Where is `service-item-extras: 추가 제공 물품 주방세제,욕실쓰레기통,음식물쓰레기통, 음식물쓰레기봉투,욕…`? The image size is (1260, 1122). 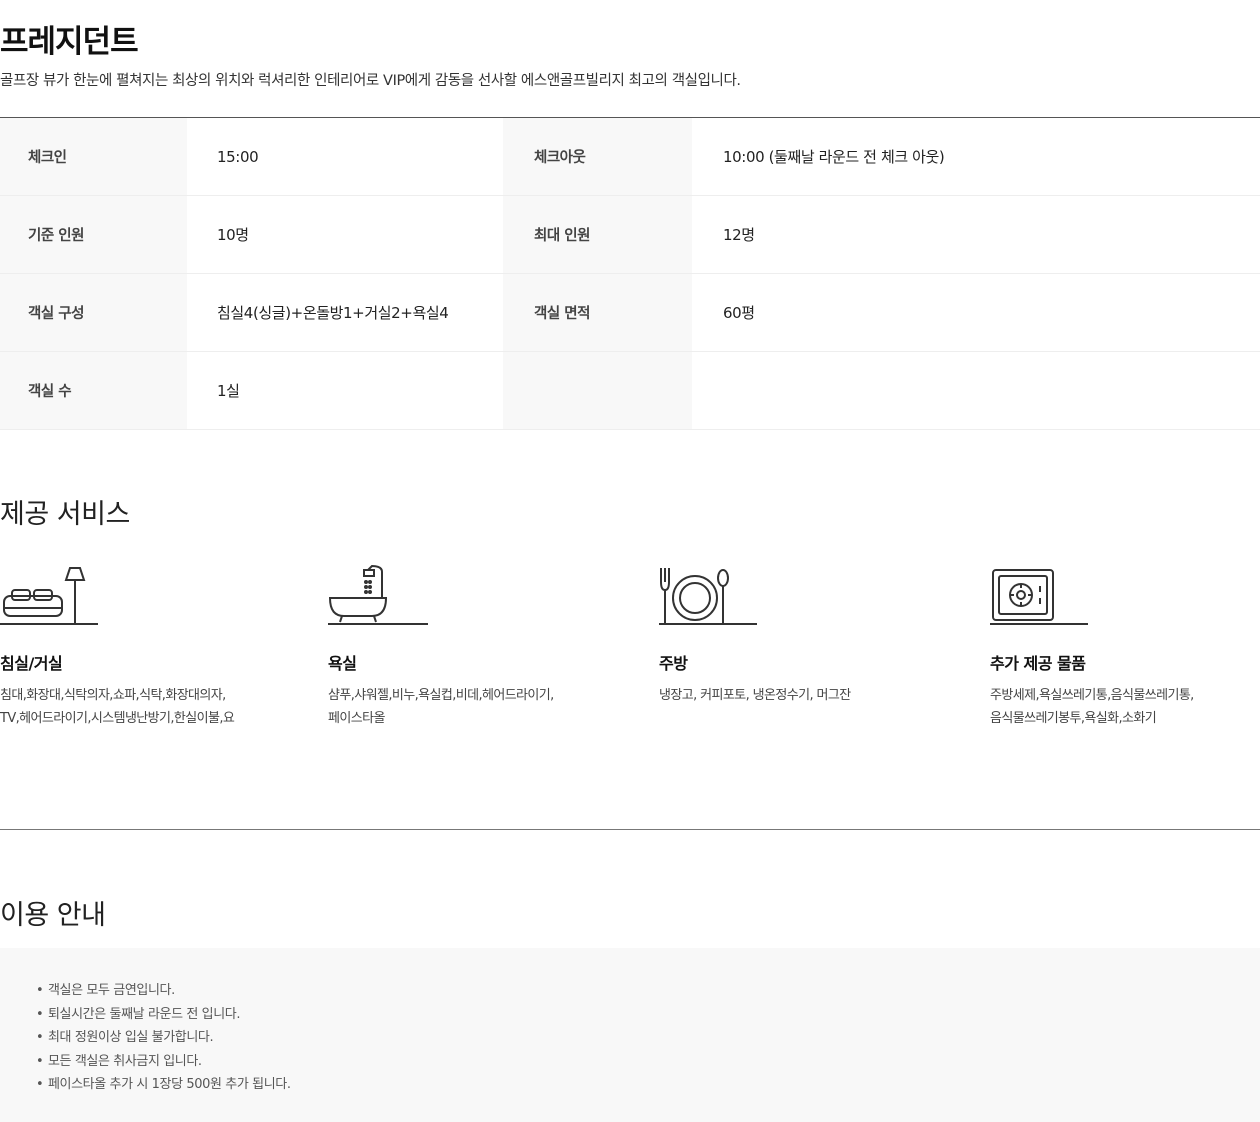 service-item-extras: 추가 제공 물품 주방세제,욕실쓰레기통,음식물쓰레기통, 음식물쓰레기봉투,욕… is located at coordinates (1125, 646).